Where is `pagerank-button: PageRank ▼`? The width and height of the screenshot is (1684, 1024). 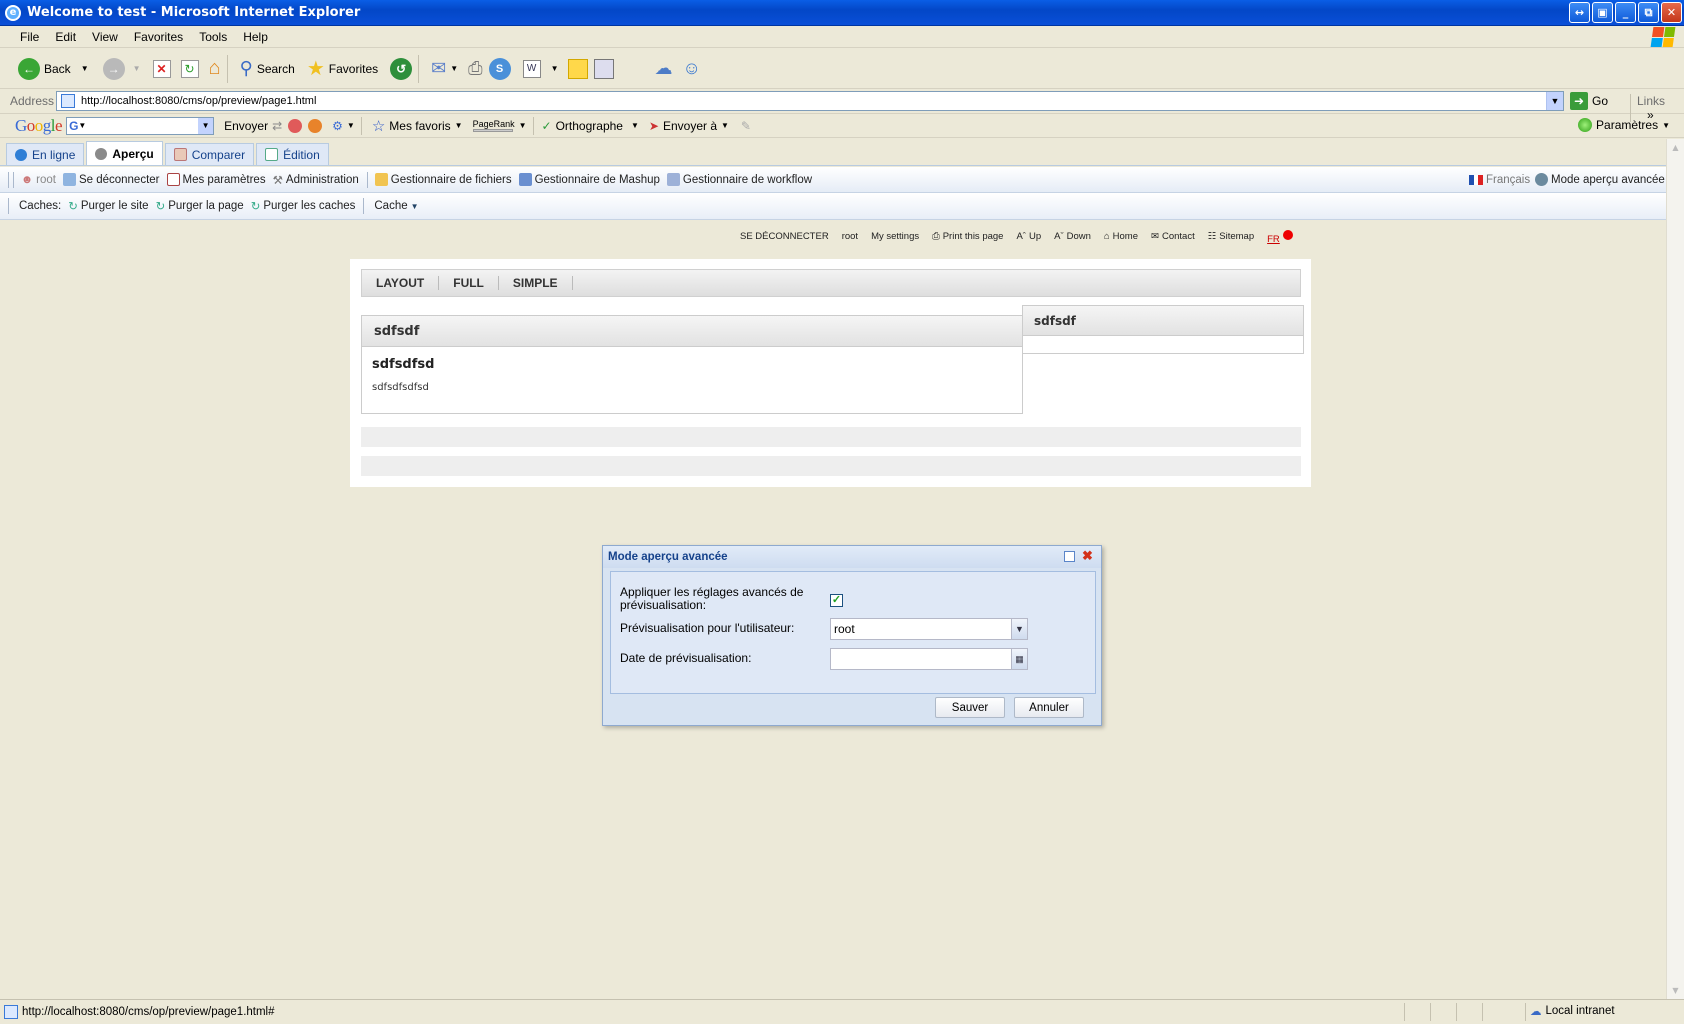
pagerank-button: PageRank ▼ is located at coordinates (499, 125).